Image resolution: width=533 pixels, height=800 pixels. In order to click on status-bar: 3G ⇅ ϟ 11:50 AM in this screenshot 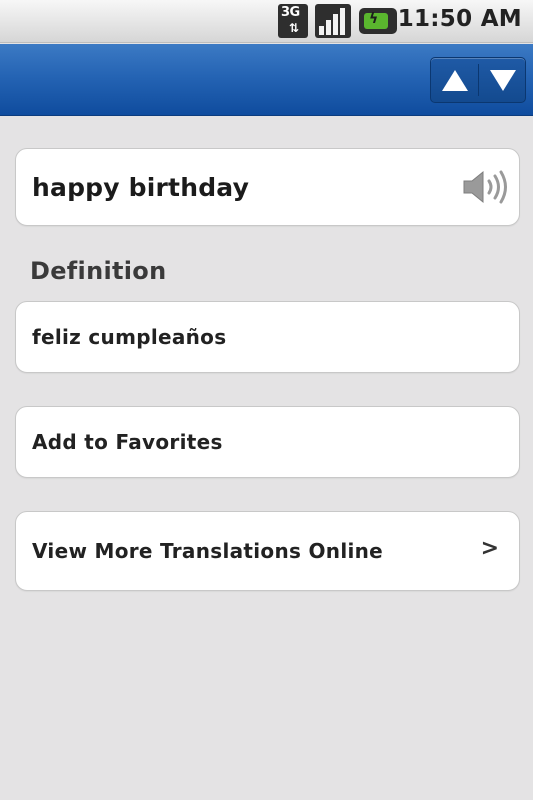, I will do `click(266, 21)`.